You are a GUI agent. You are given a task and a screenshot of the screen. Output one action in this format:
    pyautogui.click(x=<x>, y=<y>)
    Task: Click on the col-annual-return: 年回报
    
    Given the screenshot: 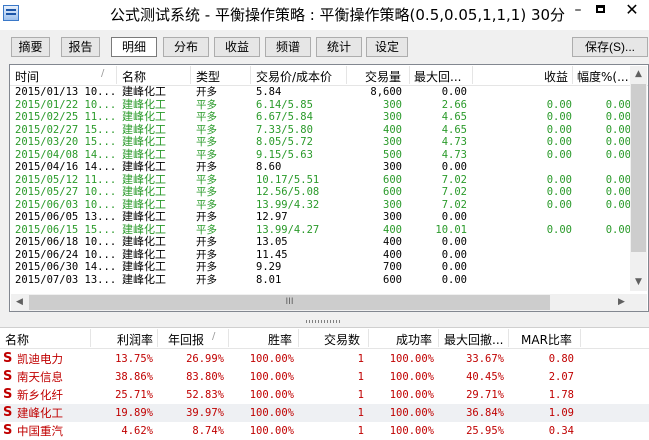 What is the action you would take?
    pyautogui.click(x=186, y=339)
    